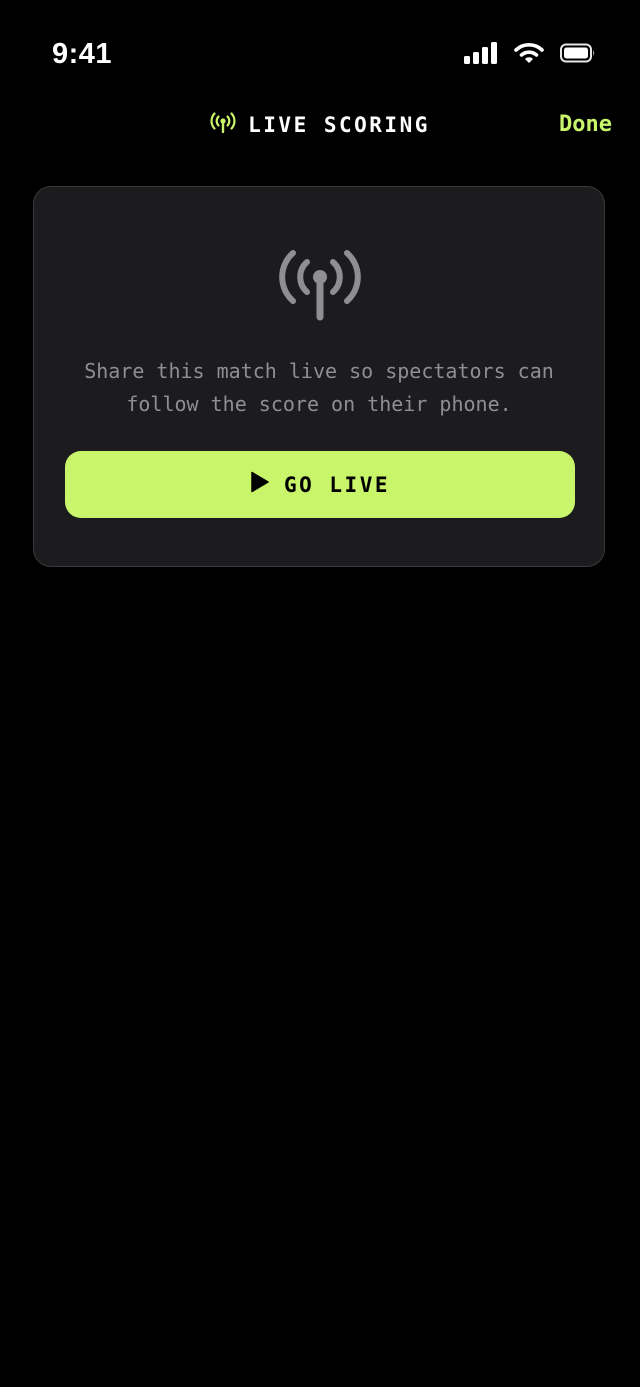 Image resolution: width=640 pixels, height=1387 pixels. I want to click on nav-title: LIVE SCORING, so click(320, 125).